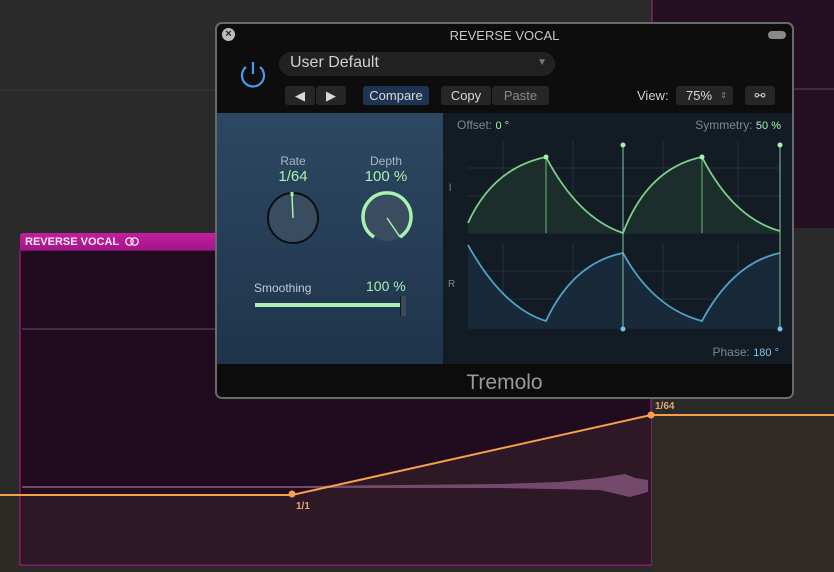  Describe the element at coordinates (253, 74) in the screenshot. I see `power-icon` at that location.